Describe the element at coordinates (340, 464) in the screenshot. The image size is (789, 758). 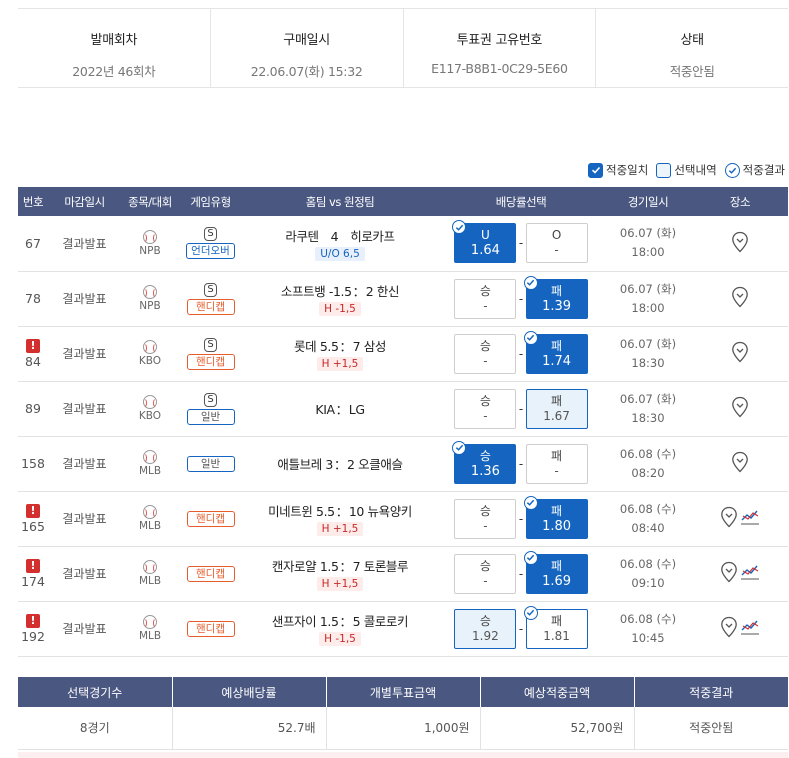
I see `match-cell: 애틀브레 3：2 오클애슬` at that location.